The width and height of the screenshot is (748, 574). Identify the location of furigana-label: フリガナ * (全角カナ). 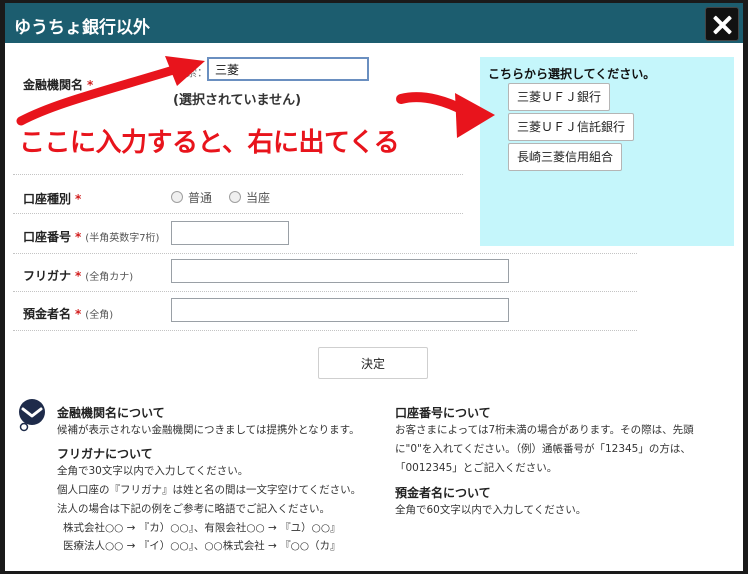
(78, 276).